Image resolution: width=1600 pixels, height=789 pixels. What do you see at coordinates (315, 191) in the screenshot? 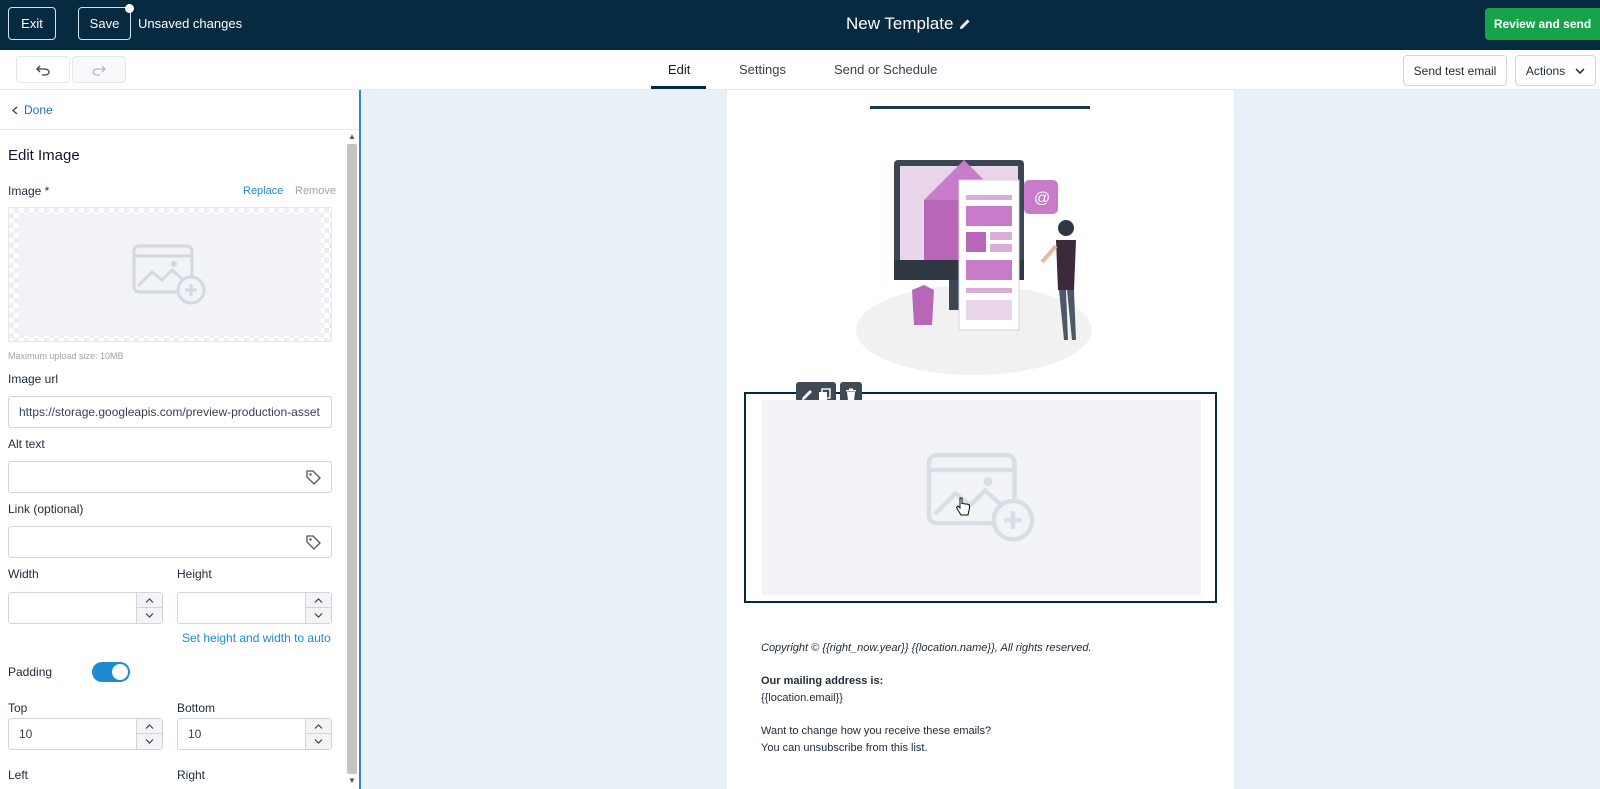
I see `remove-link: Remove` at bounding box center [315, 191].